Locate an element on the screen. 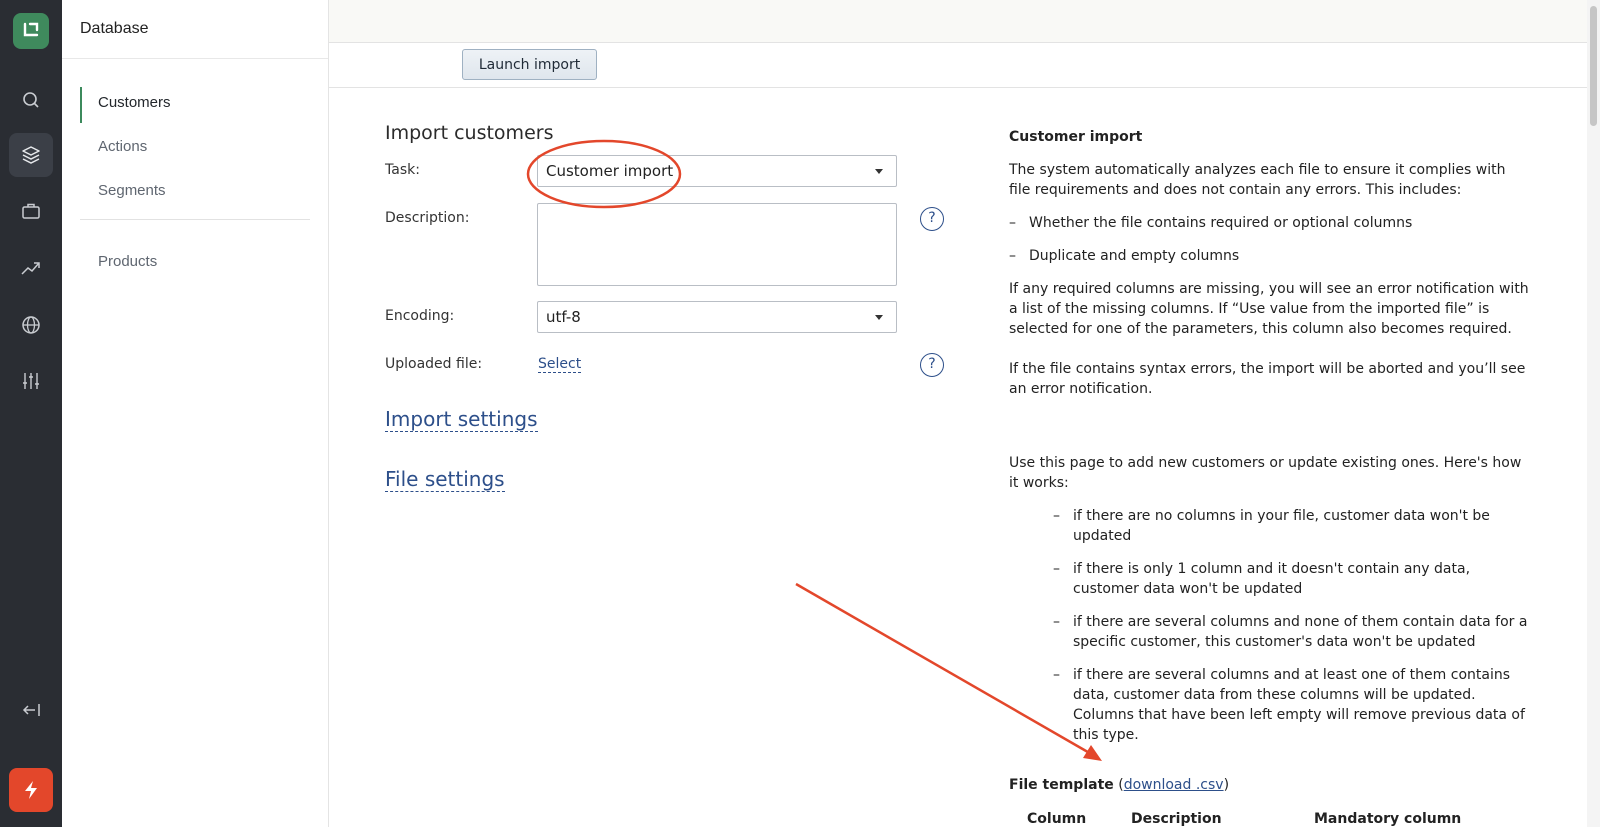 The image size is (1600, 827). uploaded-file-label: Uploaded file: is located at coordinates (434, 364).